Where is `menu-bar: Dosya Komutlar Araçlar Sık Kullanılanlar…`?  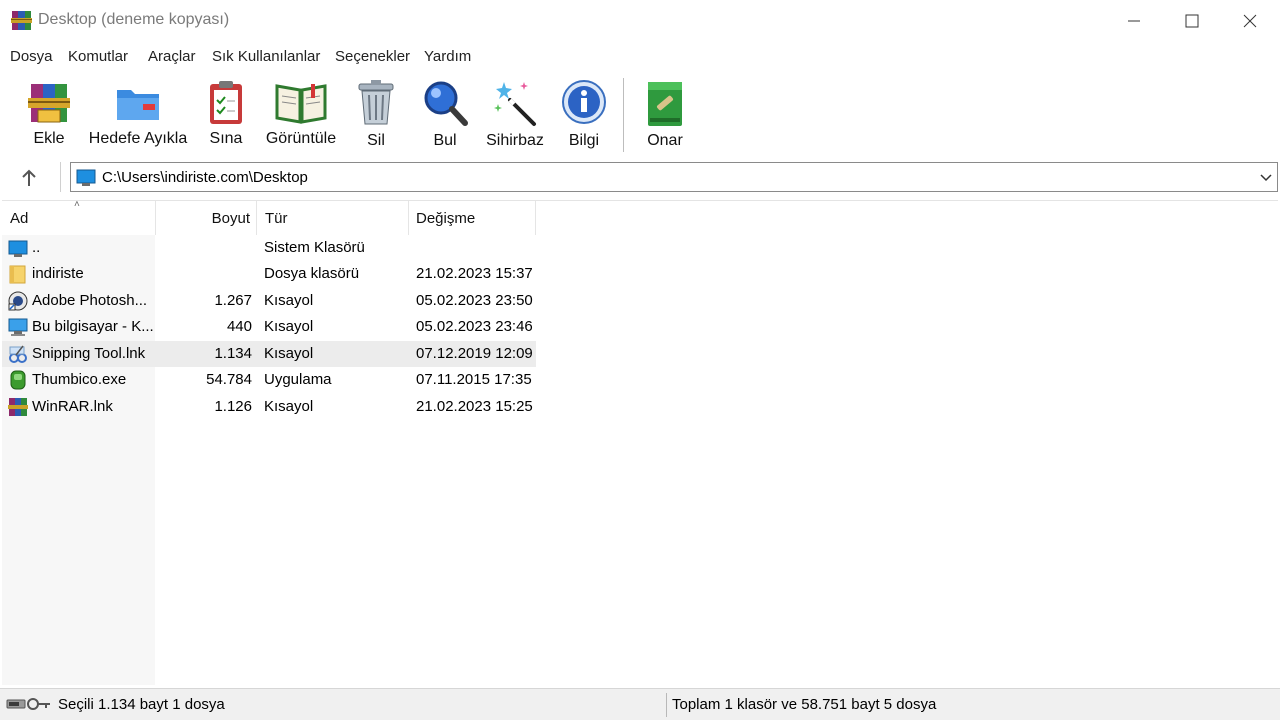
menu-bar: Dosya Komutlar Araçlar Sık Kullanılanlar… is located at coordinates (640, 57).